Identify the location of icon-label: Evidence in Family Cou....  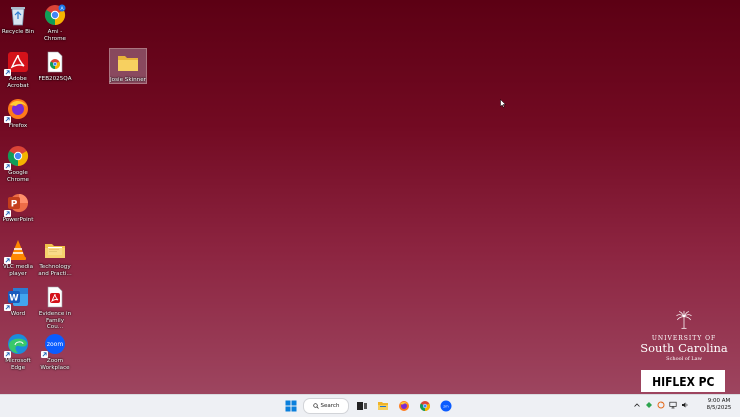
(55, 320).